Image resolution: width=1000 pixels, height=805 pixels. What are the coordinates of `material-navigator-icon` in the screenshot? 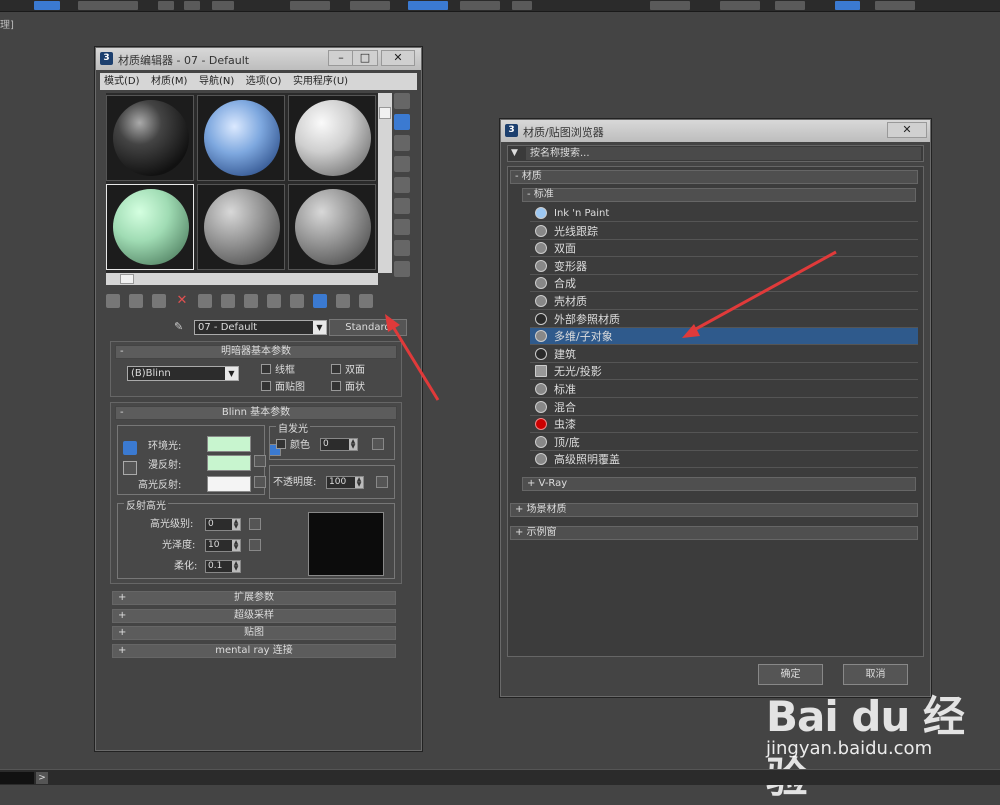 It's located at (402, 269).